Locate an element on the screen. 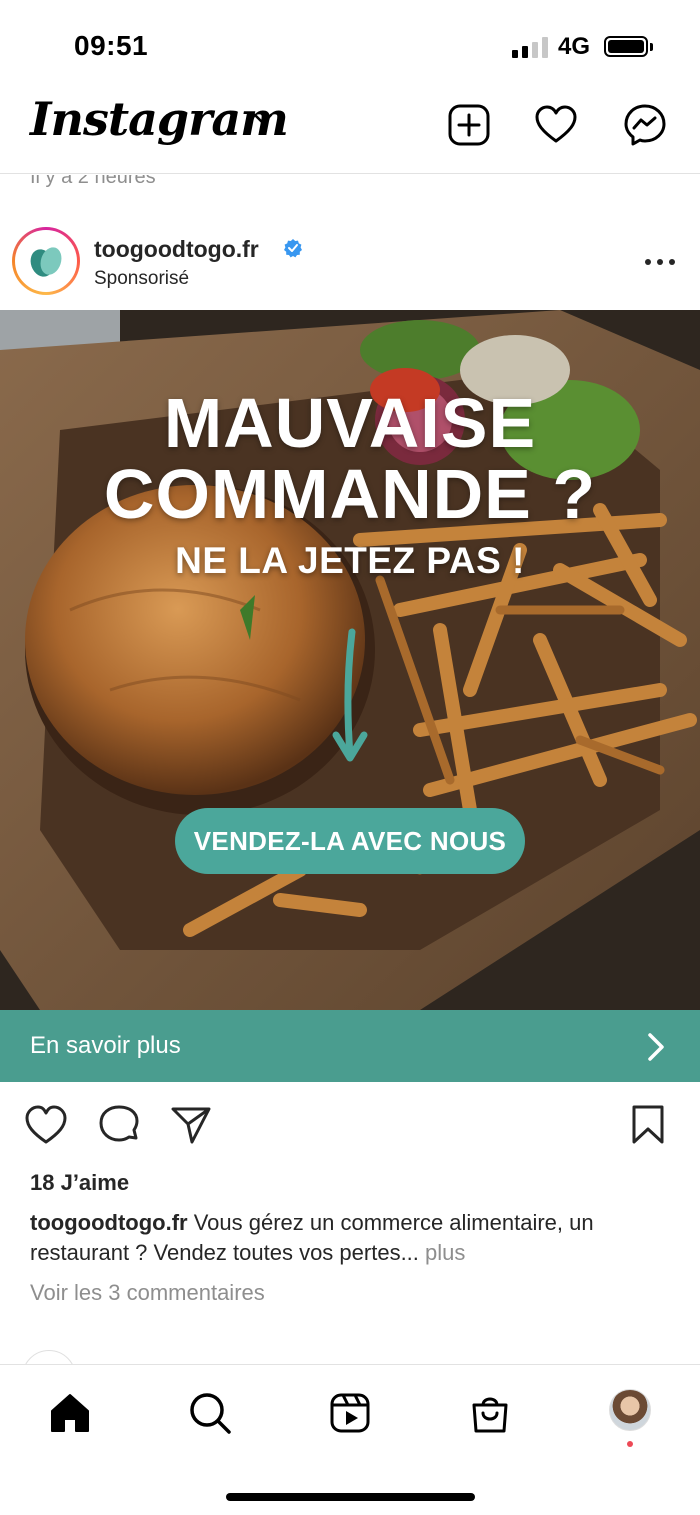  ad-headline-line1: MAUVAISE is located at coordinates (350, 423).